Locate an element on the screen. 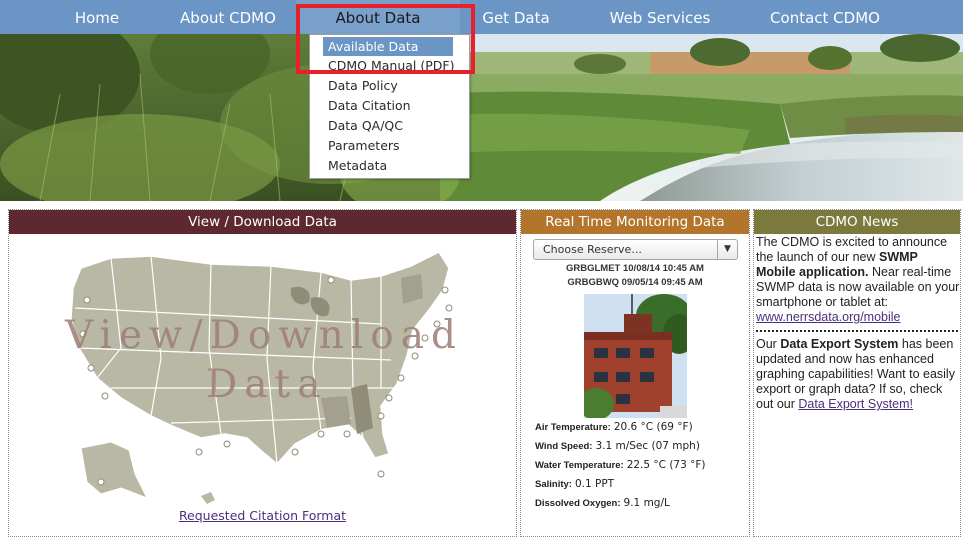 This screenshot has height=540, width=963. map-overlay-text-line2: Data is located at coordinates (267, 384).